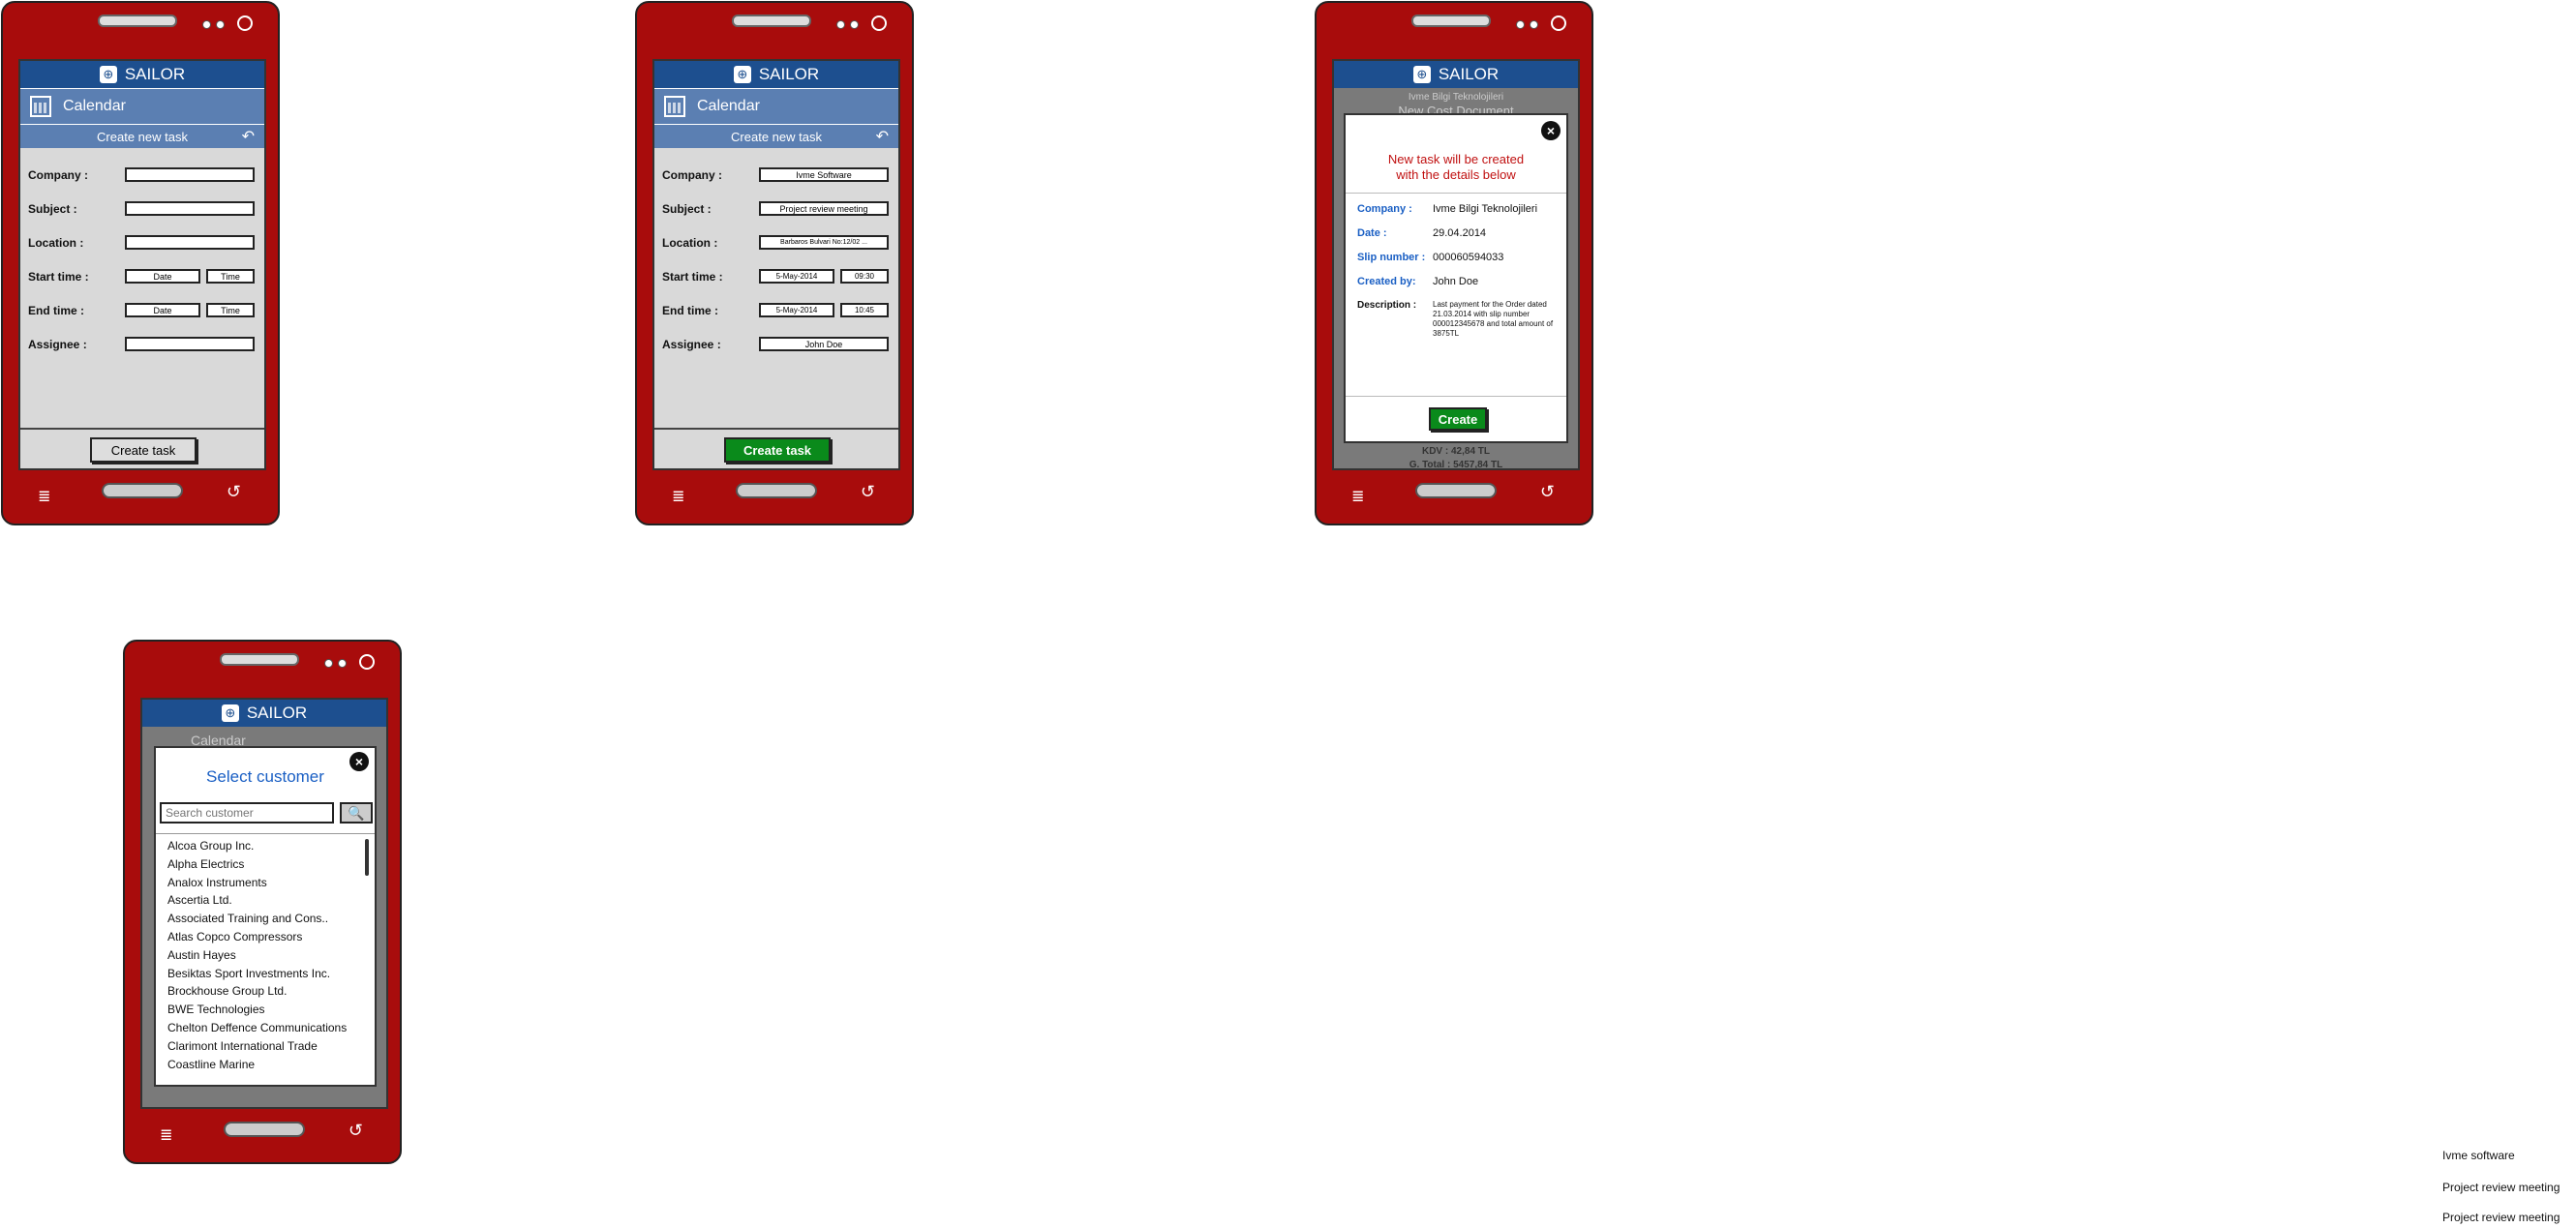 This screenshot has width=2576, height=1228. What do you see at coordinates (264, 1028) in the screenshot?
I see `list-item: Chelton Deffence Communications` at bounding box center [264, 1028].